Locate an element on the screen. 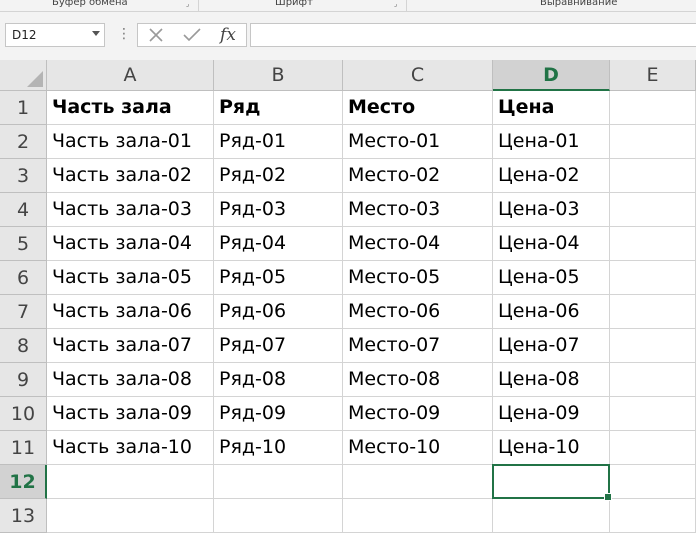 This screenshot has width=696, height=542. cell-d12 is located at coordinates (551, 482).